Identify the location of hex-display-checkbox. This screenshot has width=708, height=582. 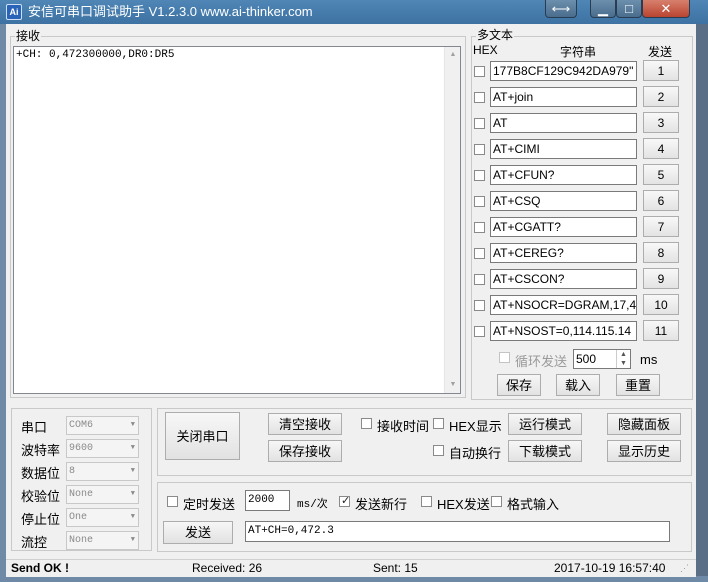
(438, 423).